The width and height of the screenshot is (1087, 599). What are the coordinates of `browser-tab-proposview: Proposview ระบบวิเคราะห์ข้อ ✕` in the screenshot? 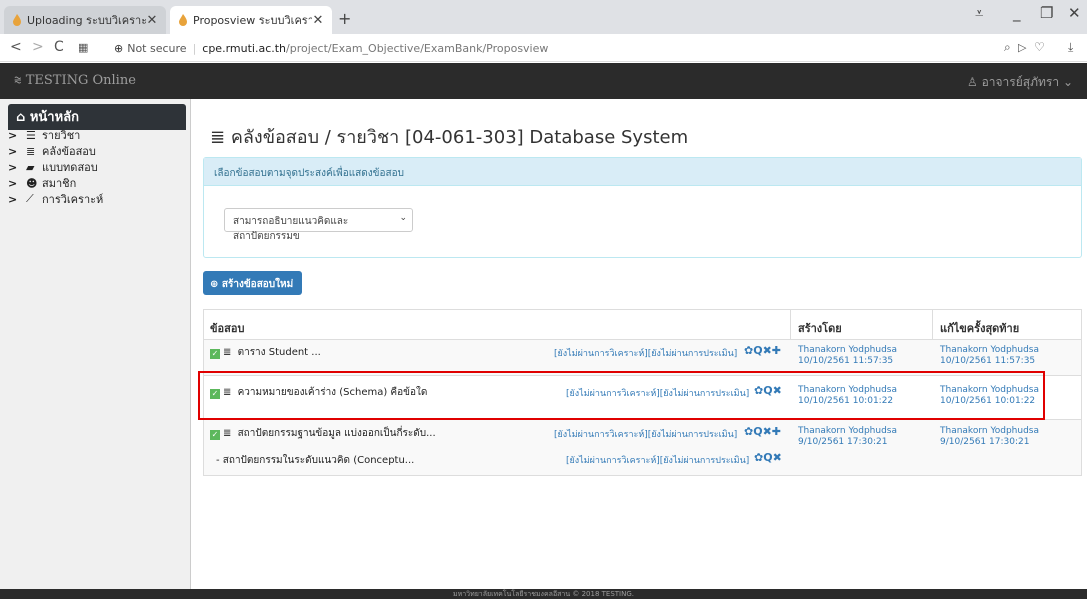 It's located at (251, 20).